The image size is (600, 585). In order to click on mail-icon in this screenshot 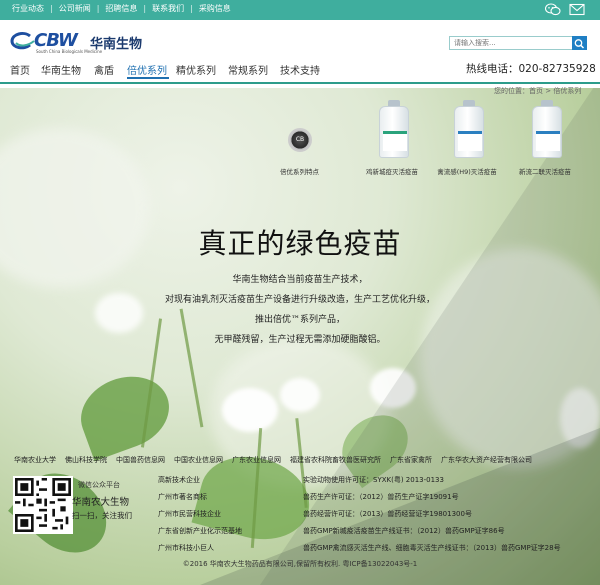, I will do `click(577, 9)`.